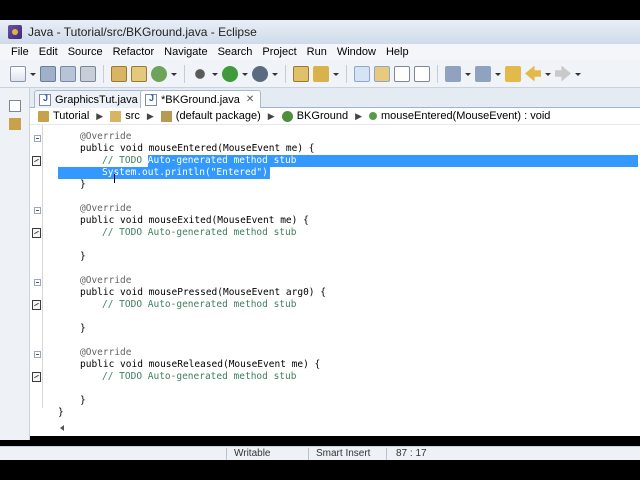  What do you see at coordinates (33, 74) in the screenshot?
I see `new-dropdown-icon` at bounding box center [33, 74].